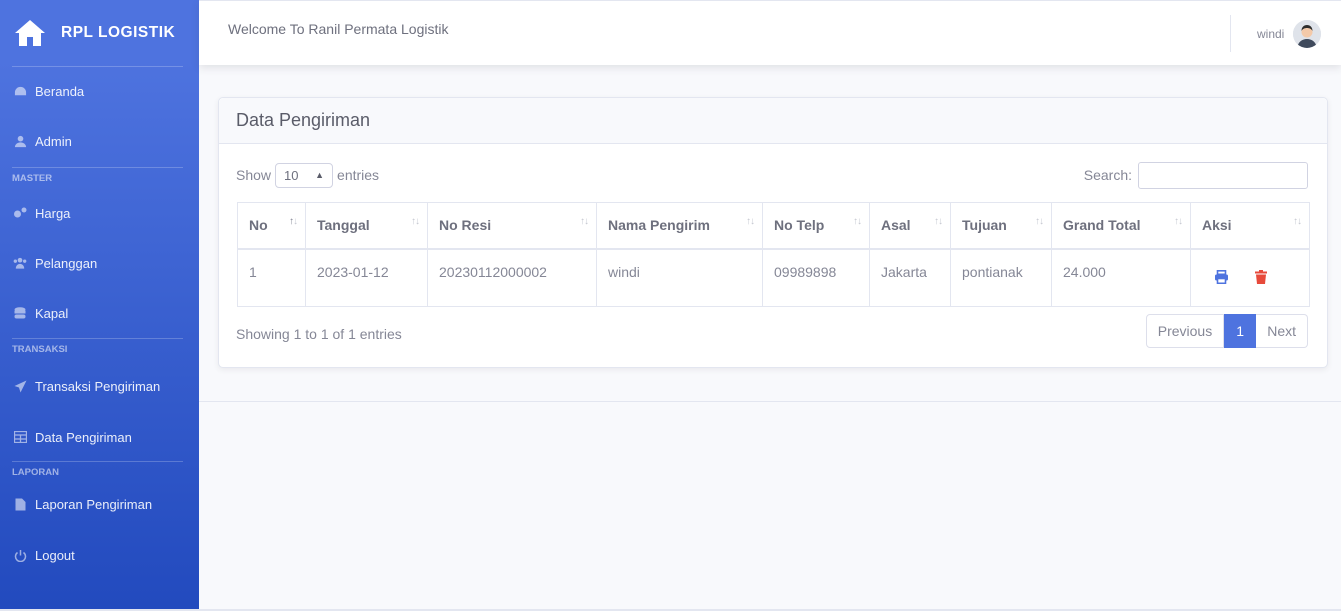 This screenshot has width=1341, height=611. Describe the element at coordinates (20, 263) in the screenshot. I see `users-icon` at that location.